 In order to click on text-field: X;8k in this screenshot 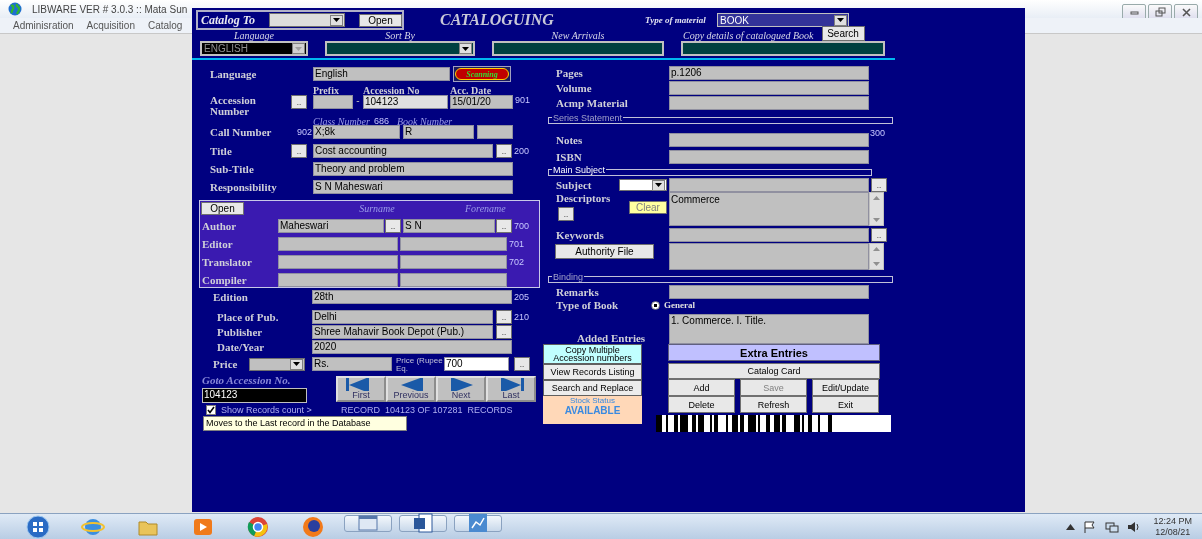, I will do `click(356, 132)`.